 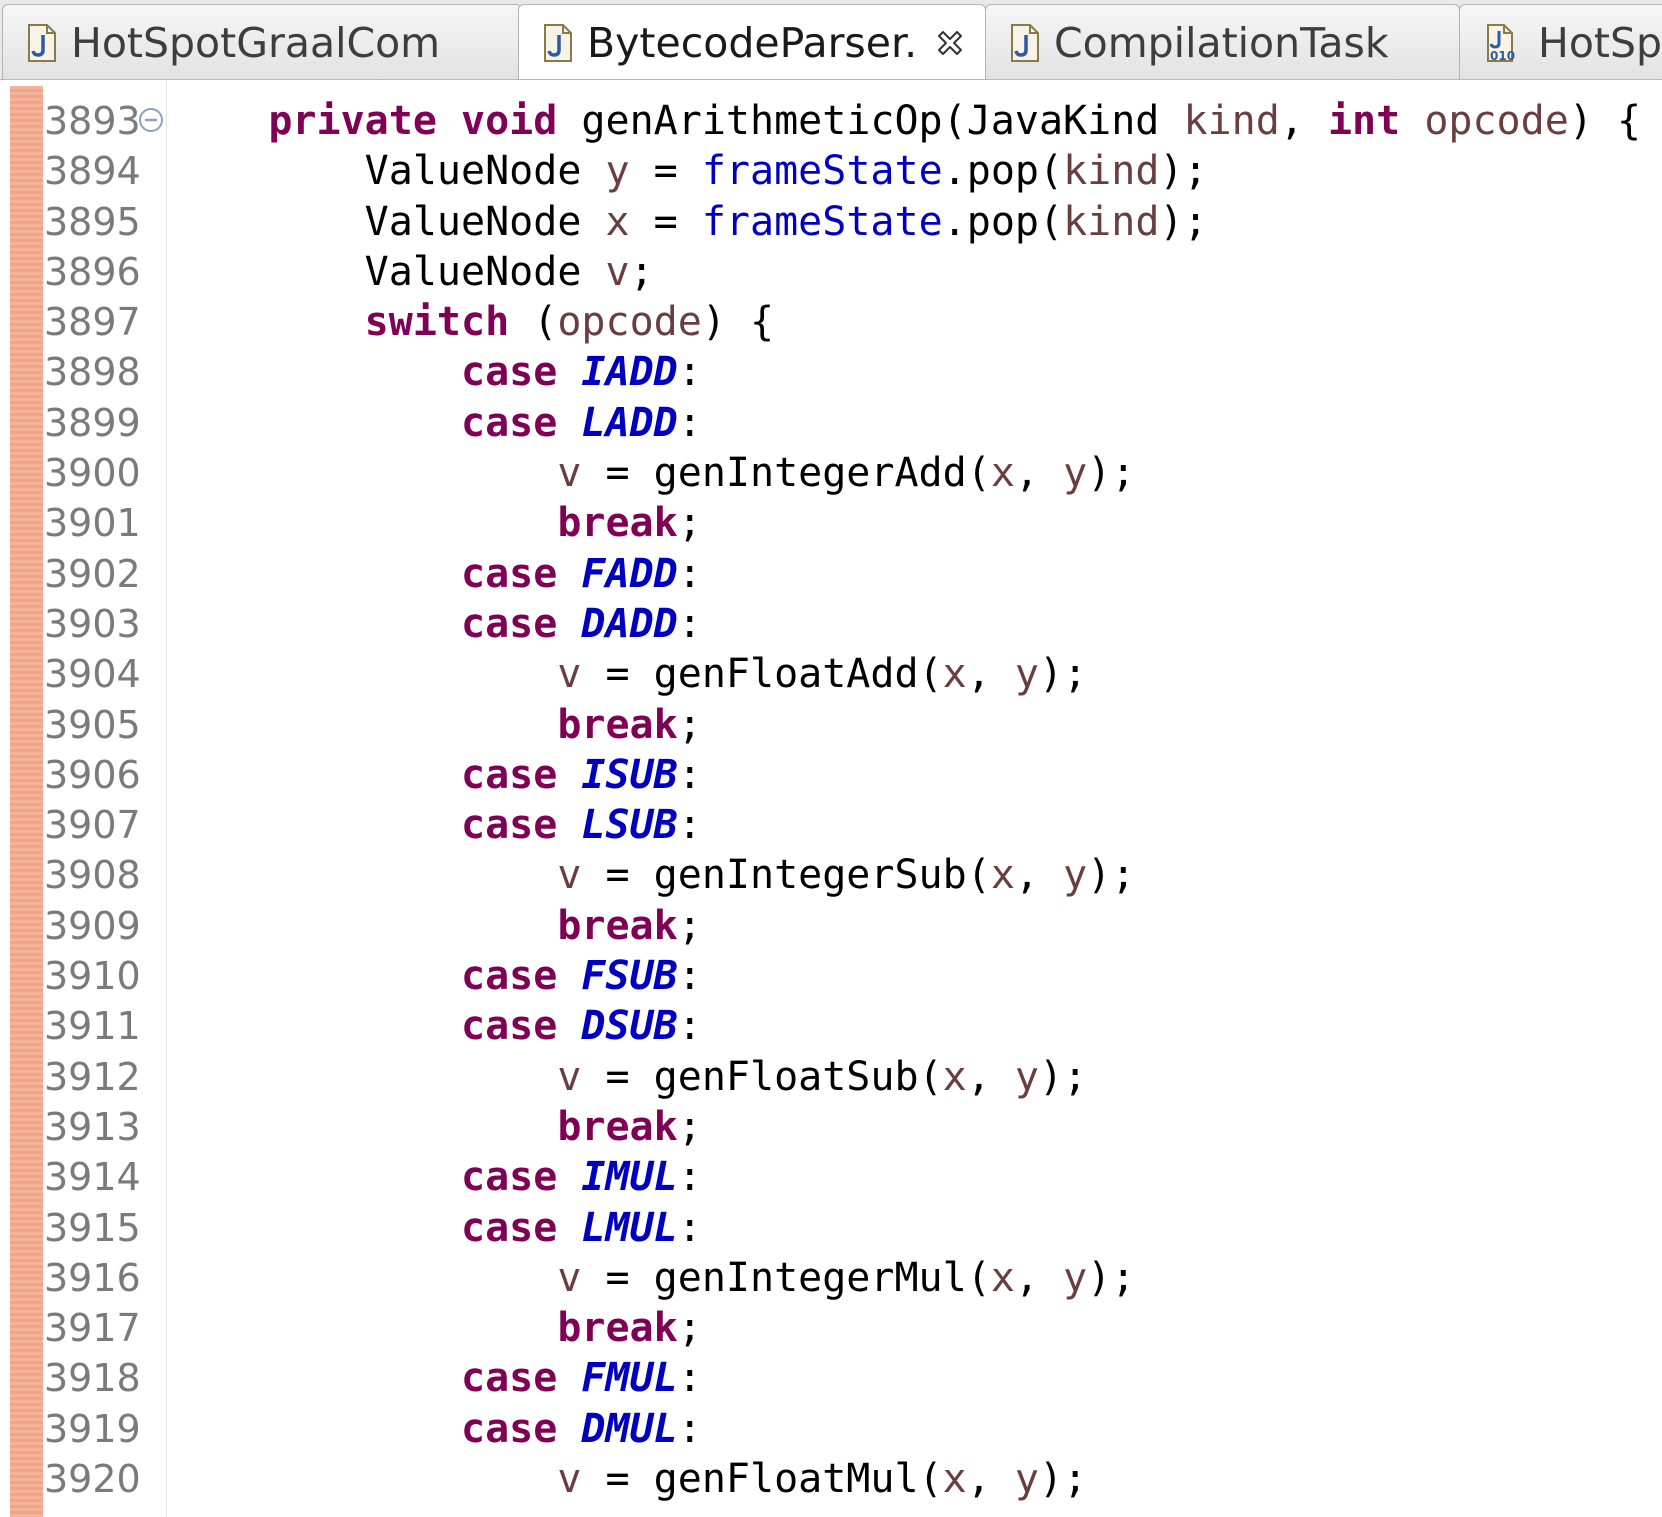 What do you see at coordinates (1025, 42) in the screenshot?
I see `java-file-icon` at bounding box center [1025, 42].